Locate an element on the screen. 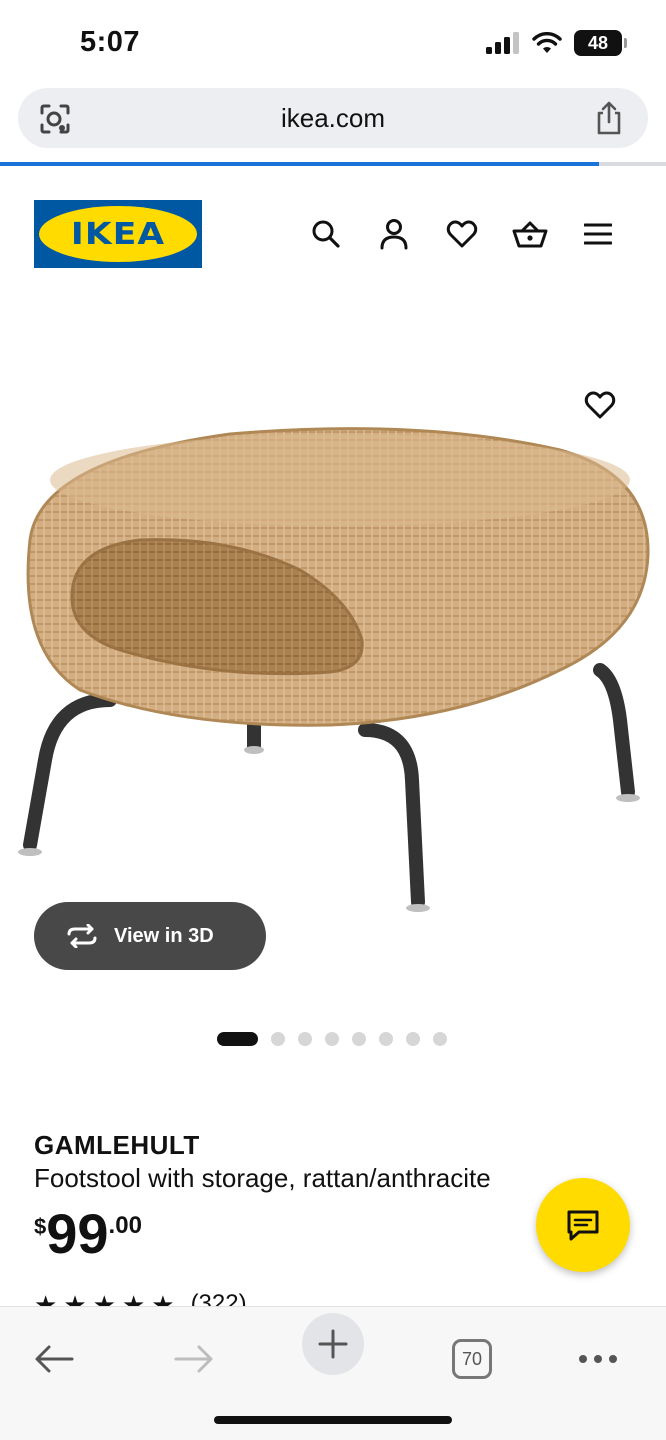 The height and width of the screenshot is (1440, 666). battery-icon: 48 is located at coordinates (600, 43).